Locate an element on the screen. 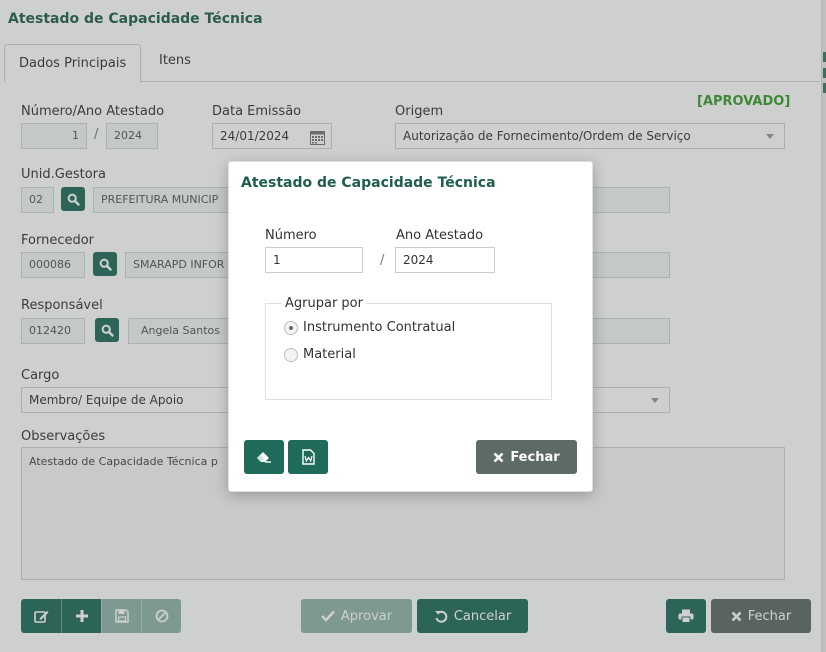 The width and height of the screenshot is (826, 652). agrupar-legend: Agrupar por is located at coordinates (324, 303).